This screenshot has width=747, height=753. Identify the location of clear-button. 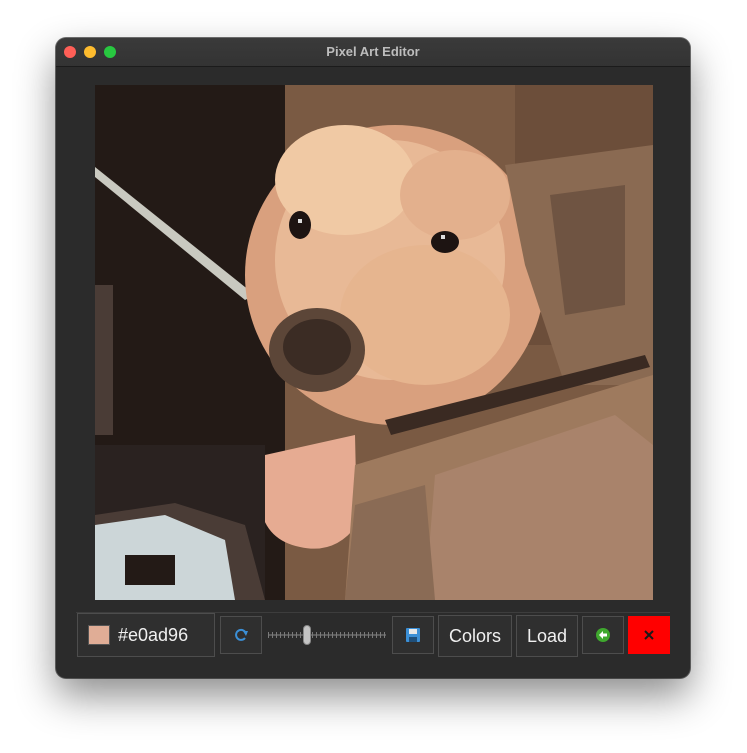
(649, 635).